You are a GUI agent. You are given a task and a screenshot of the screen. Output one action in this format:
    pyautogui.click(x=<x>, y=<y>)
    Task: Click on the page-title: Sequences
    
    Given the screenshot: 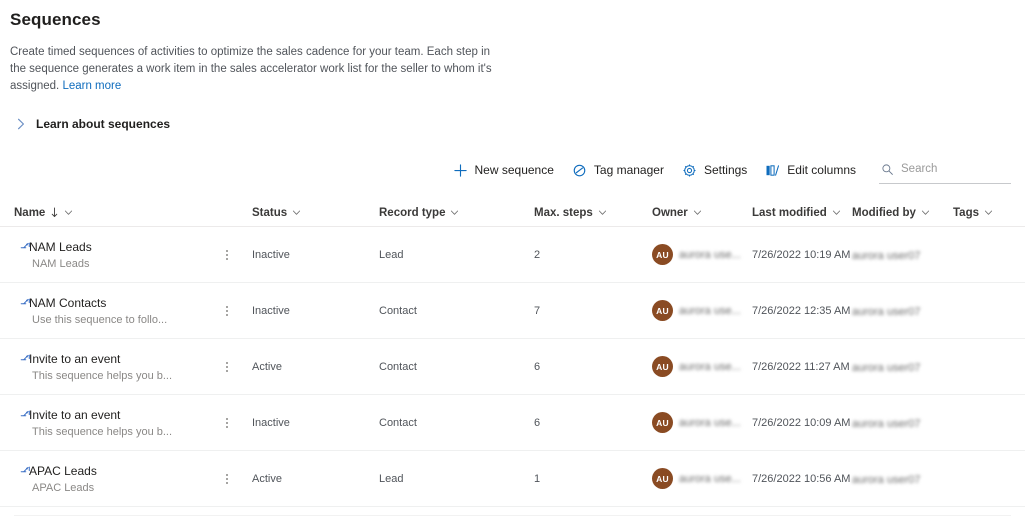 What is the action you would take?
    pyautogui.click(x=55, y=19)
    